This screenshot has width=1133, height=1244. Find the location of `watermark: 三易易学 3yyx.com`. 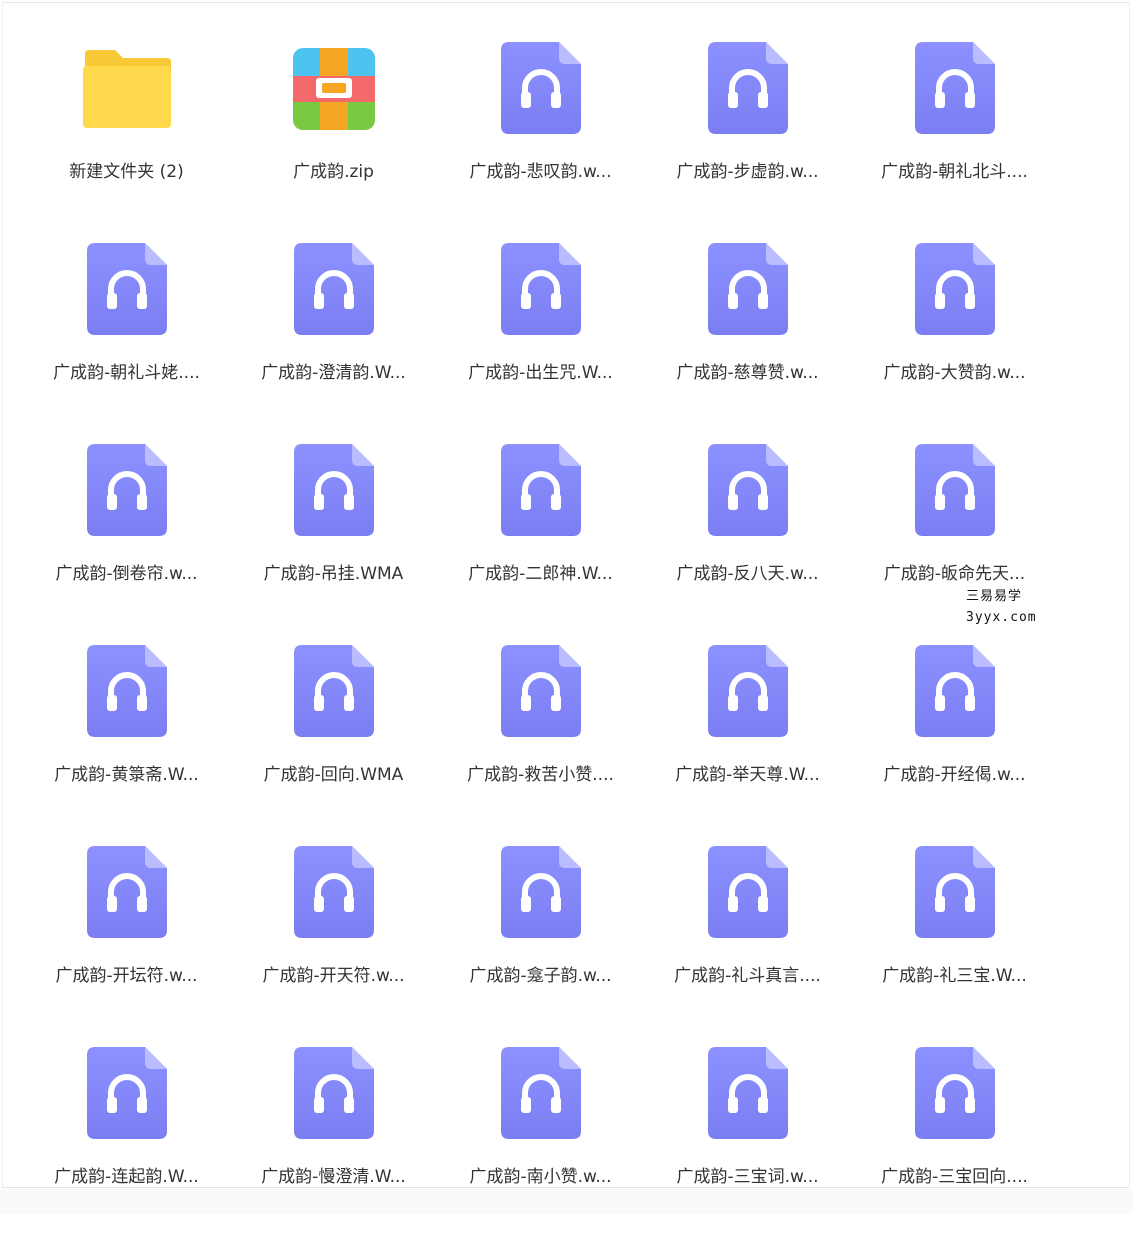

watermark: 三易易学 3yyx.com is located at coordinates (1001, 607).